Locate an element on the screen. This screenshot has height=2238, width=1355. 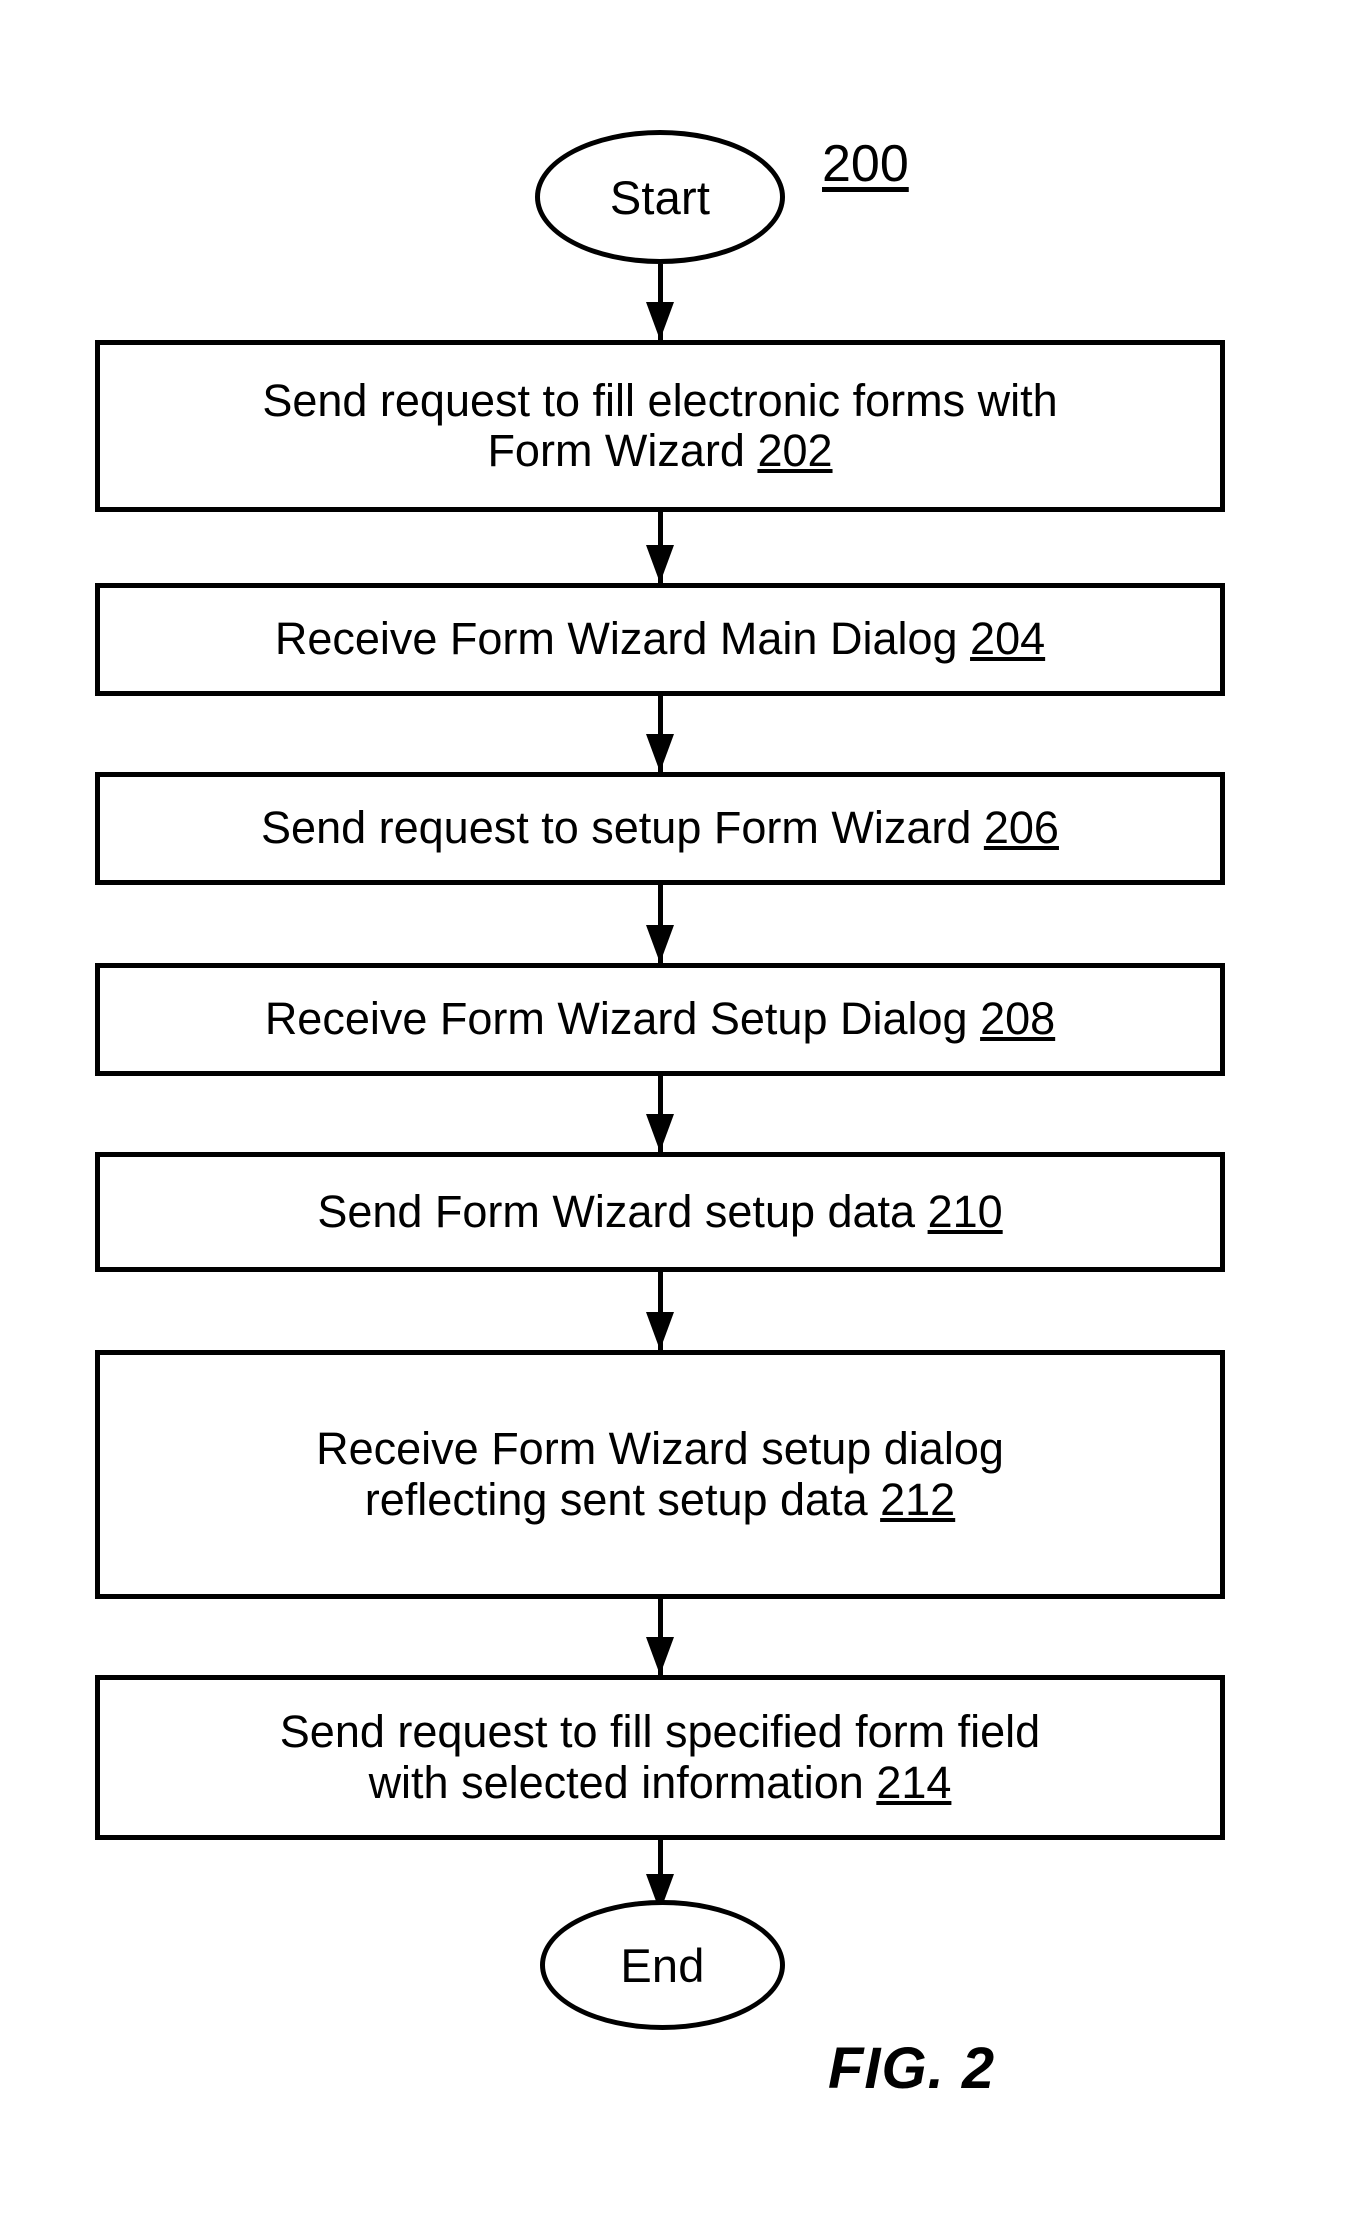
start-node-label: Start is located at coordinates (660, 197).